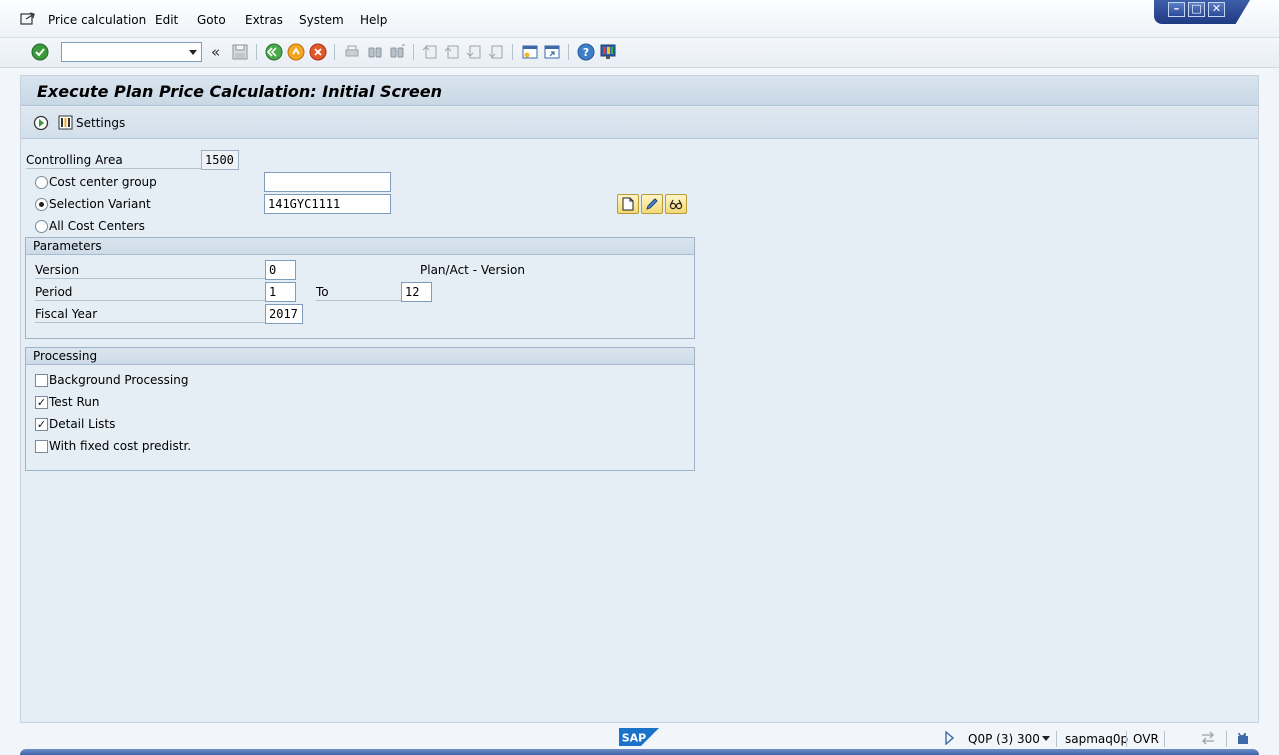 The width and height of the screenshot is (1279, 755). I want to click on svg-text: SAP, so click(634, 738).